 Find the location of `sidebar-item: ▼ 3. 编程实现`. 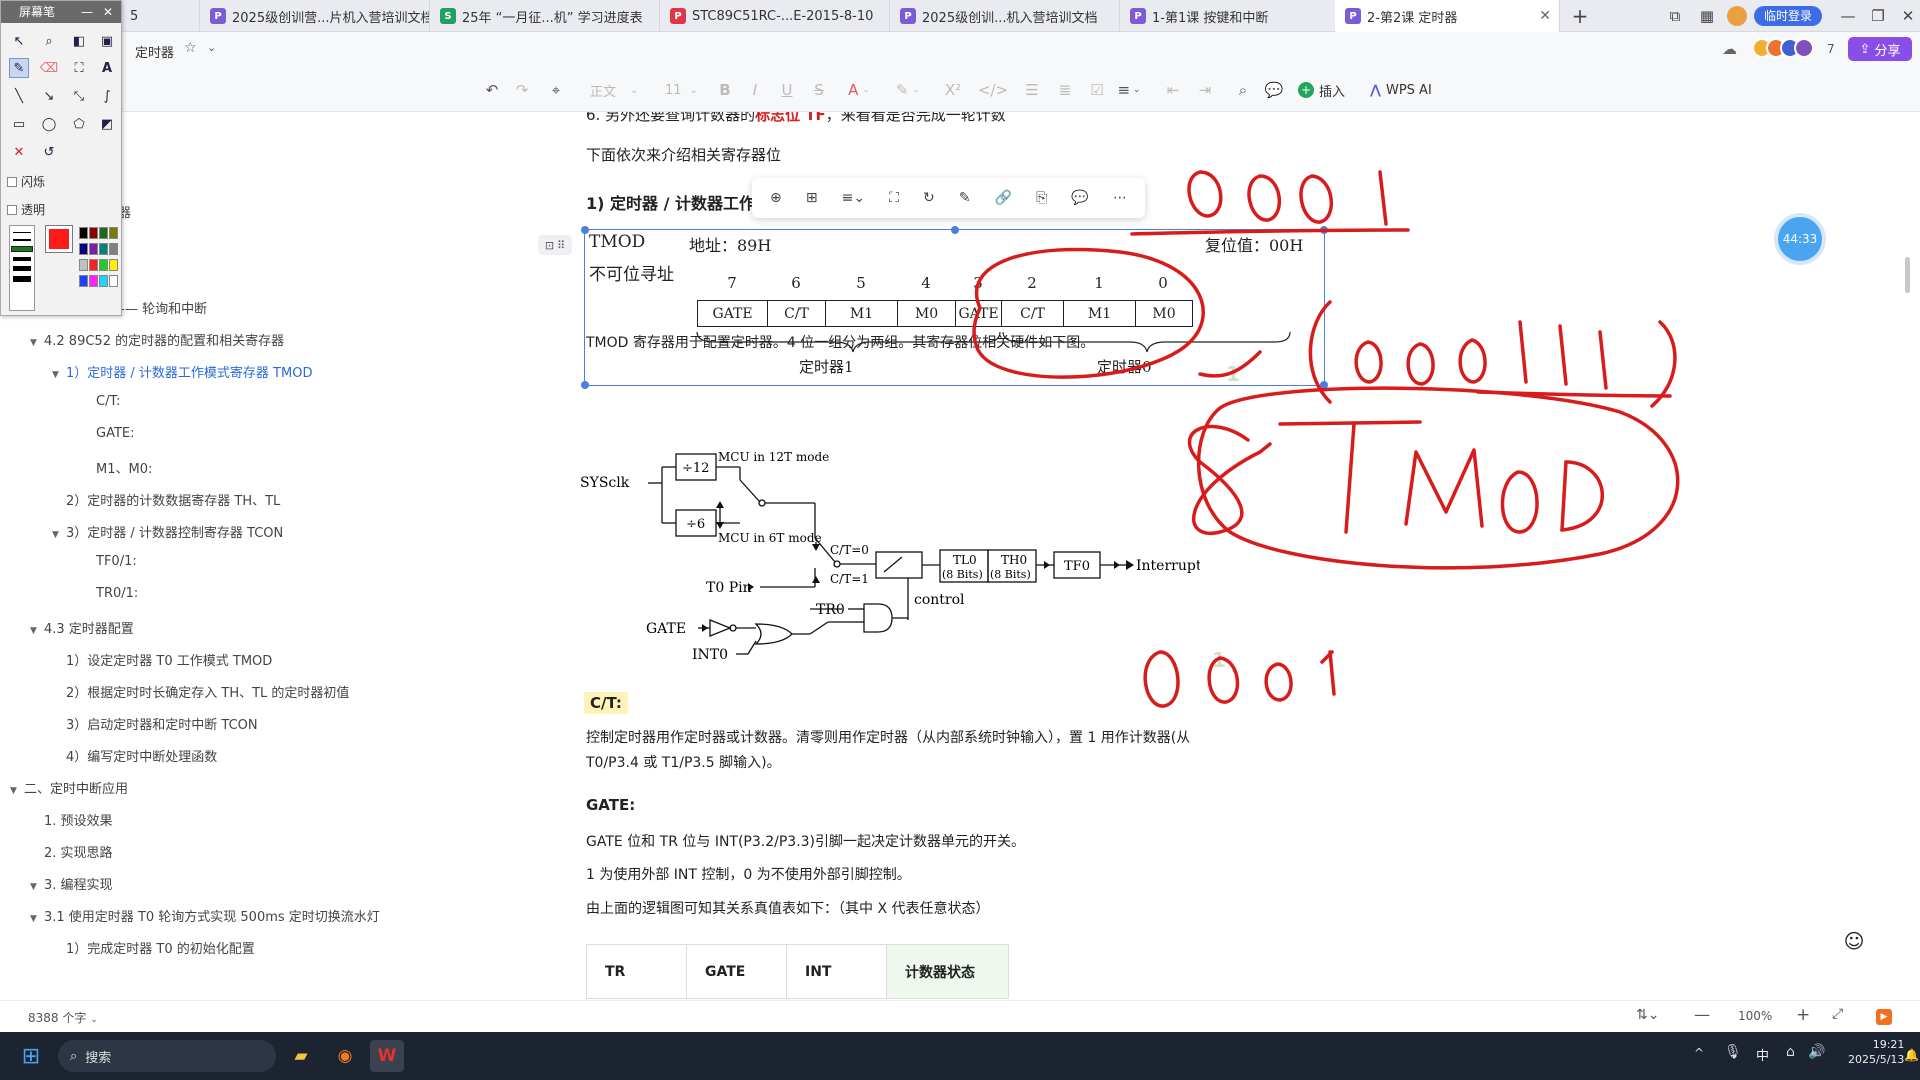

sidebar-item: ▼ 3. 编程实现 is located at coordinates (71, 883).